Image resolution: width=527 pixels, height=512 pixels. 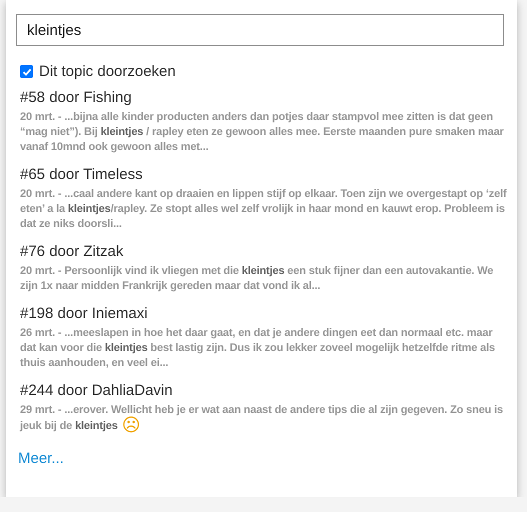 I want to click on result-title-link: #198 door Iniemaxi, so click(x=262, y=314).